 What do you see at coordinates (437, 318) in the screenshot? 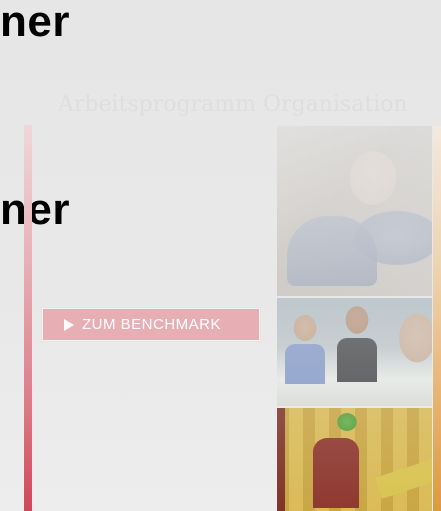
I see `accent-bar-right` at bounding box center [437, 318].